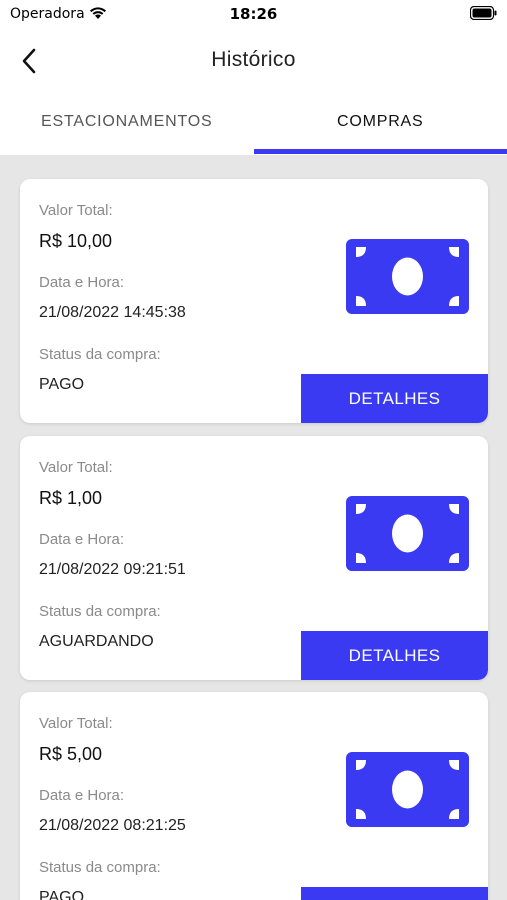  I want to click on datetime-value: 21/08/2022 08:21:25, so click(112, 825).